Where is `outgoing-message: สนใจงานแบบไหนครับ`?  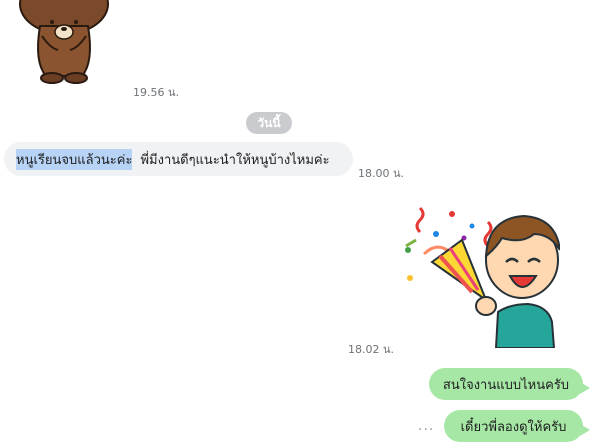 outgoing-message: สนใจงานแบบไหนครับ is located at coordinates (509, 384).